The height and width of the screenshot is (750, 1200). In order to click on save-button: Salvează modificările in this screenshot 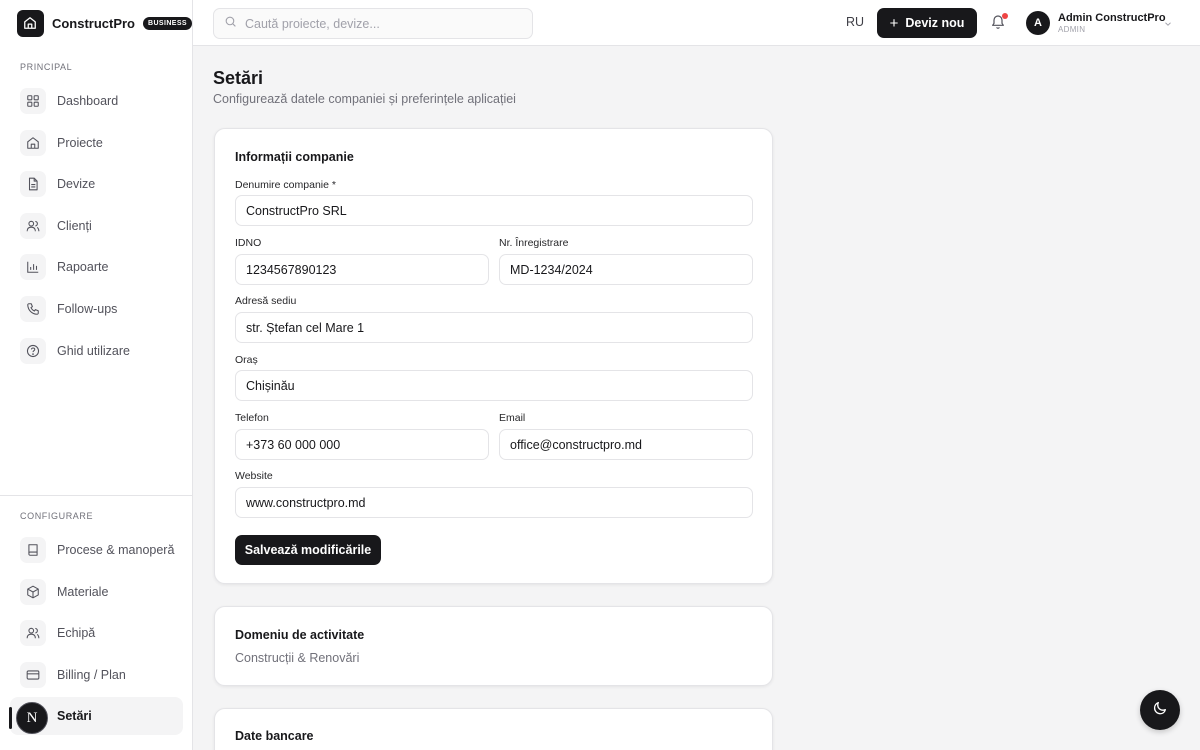, I will do `click(308, 550)`.